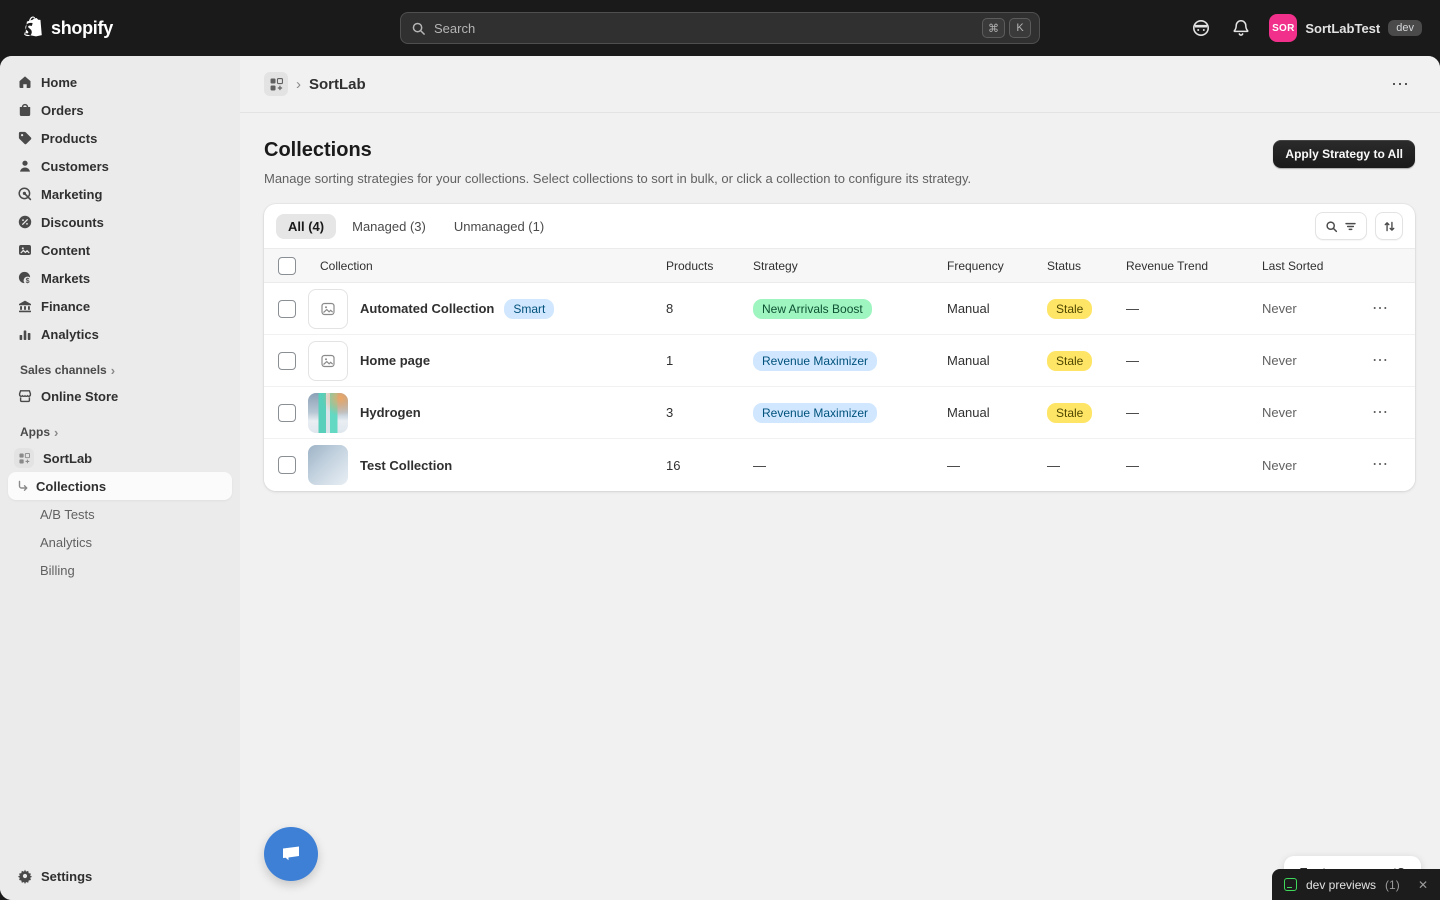  Describe the element at coordinates (670, 412) in the screenshot. I see `products-count: 3` at that location.